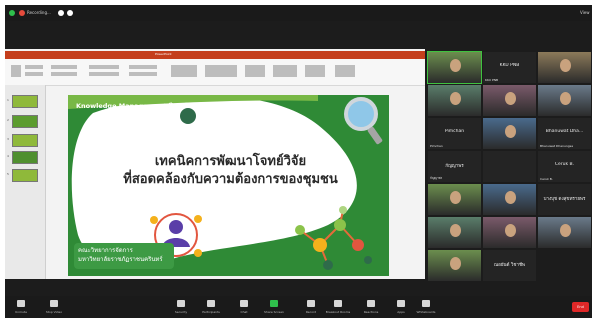 The image size is (592, 318). What do you see at coordinates (21, 303) in the screenshot?
I see `mic-icon` at bounding box center [21, 303].